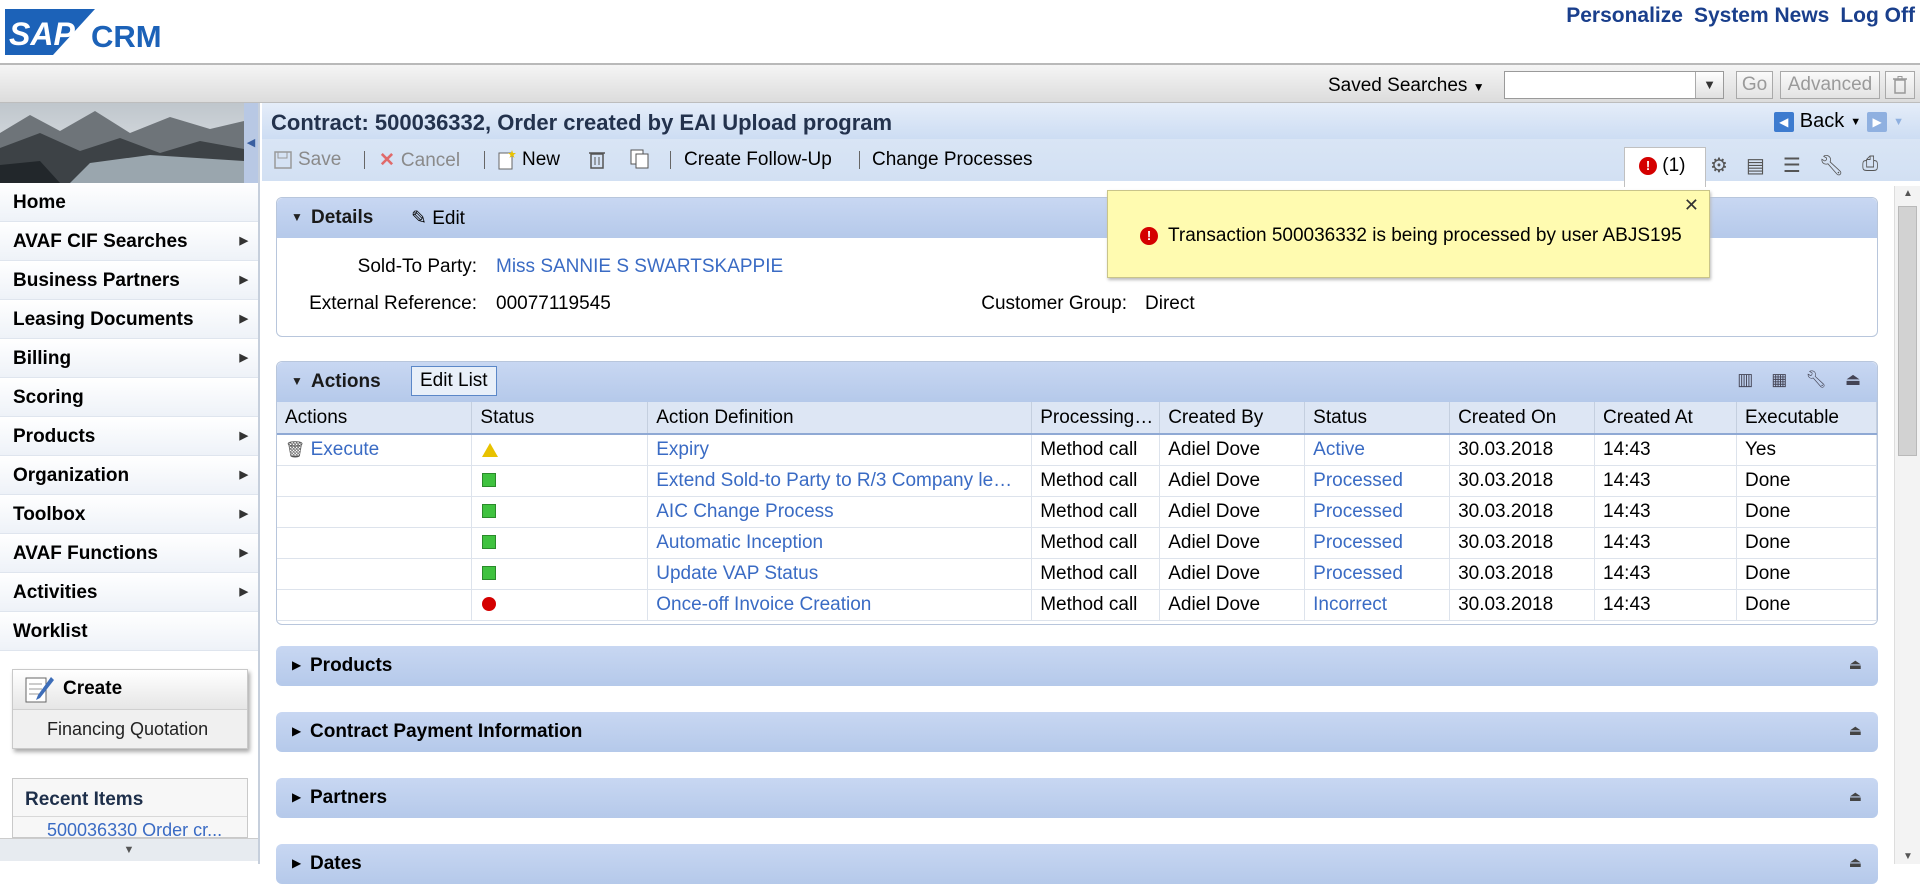 The width and height of the screenshot is (1920, 884). I want to click on nav-item-billing: Billing ▶, so click(129, 358).